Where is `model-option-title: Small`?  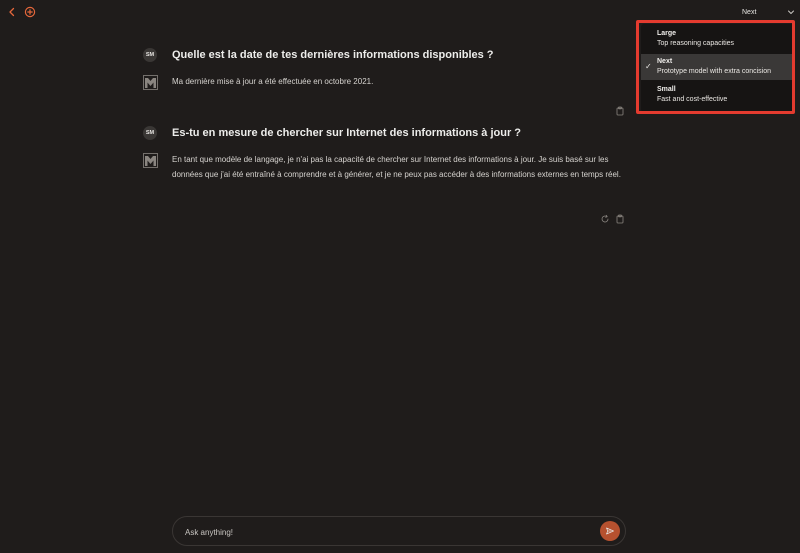
model-option-title: Small is located at coordinates (666, 89).